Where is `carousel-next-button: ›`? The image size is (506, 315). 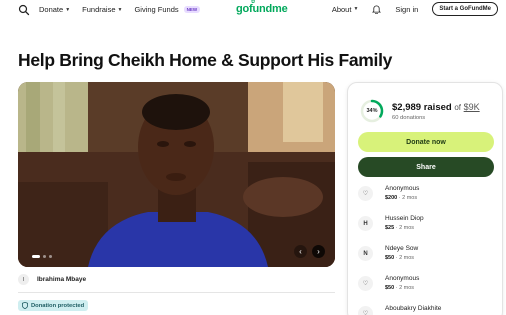
carousel-next-button: › is located at coordinates (318, 251).